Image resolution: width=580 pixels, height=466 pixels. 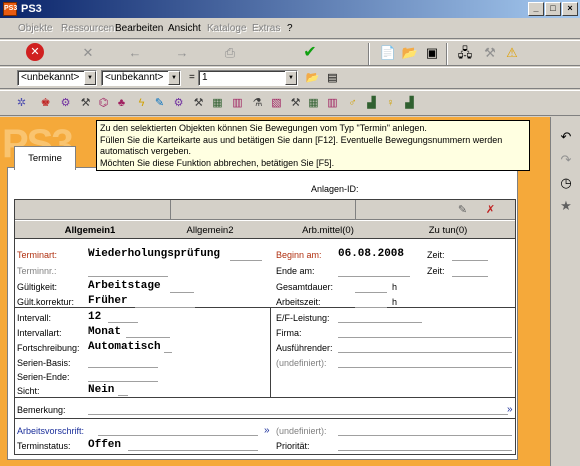 What do you see at coordinates (248, 78) in the screenshot?
I see `filter-value-combo: 1 ▼` at bounding box center [248, 78].